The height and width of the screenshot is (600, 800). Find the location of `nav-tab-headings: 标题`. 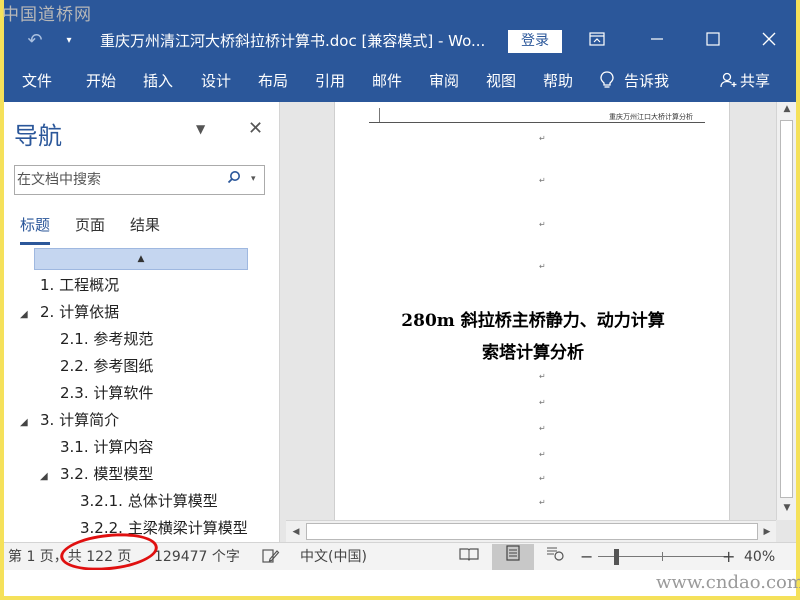

nav-tab-headings: 标题 is located at coordinates (35, 229).